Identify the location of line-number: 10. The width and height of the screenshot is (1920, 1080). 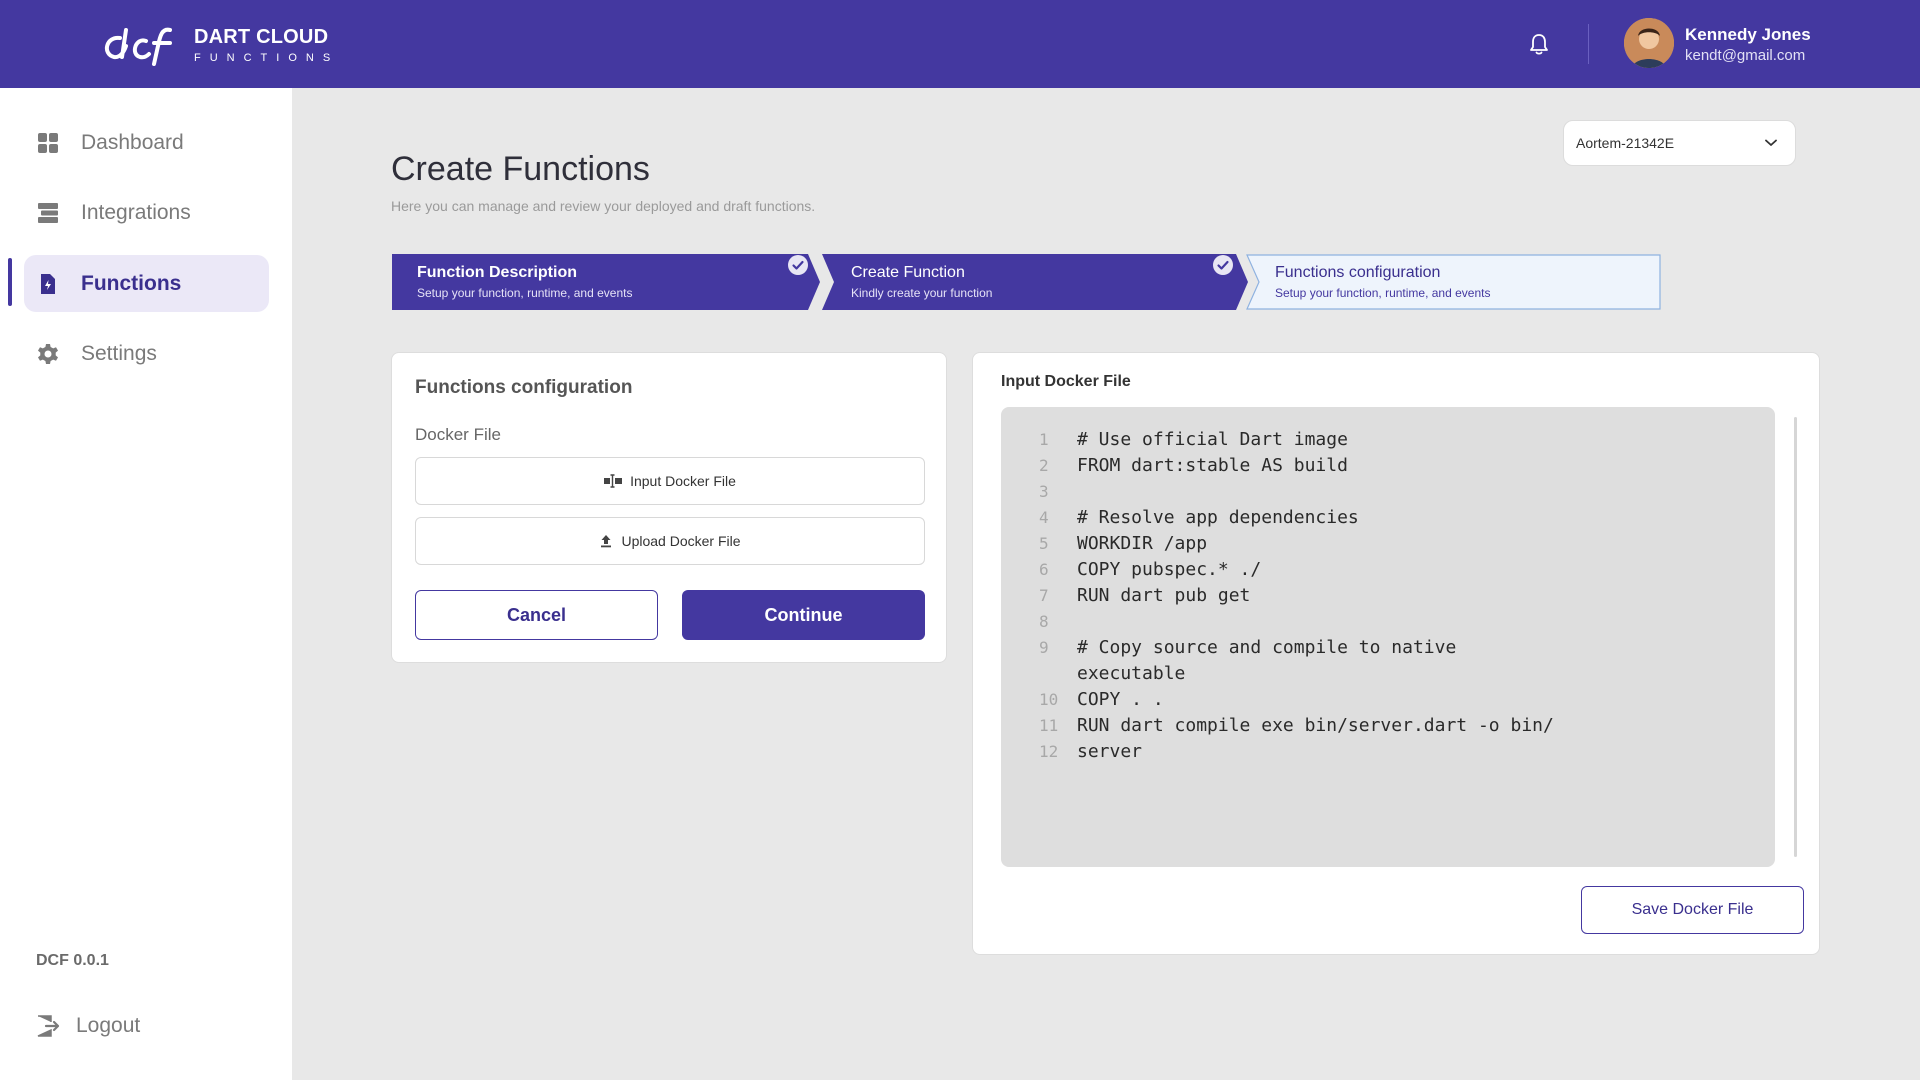
(1049, 699).